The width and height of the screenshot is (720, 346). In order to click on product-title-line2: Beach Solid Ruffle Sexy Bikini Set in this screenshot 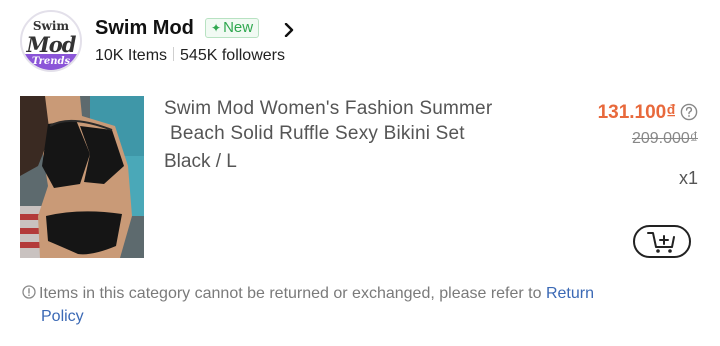, I will do `click(317, 133)`.